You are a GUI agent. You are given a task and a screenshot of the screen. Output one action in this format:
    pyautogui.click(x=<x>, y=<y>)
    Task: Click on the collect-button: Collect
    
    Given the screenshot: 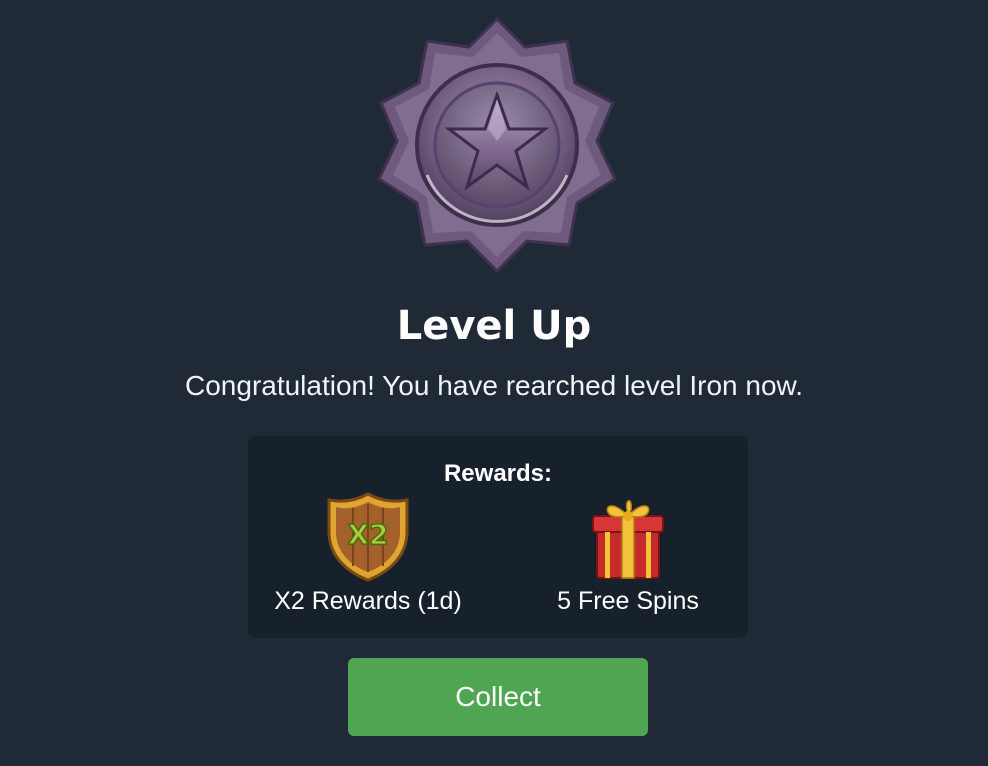 What is the action you would take?
    pyautogui.click(x=498, y=697)
    